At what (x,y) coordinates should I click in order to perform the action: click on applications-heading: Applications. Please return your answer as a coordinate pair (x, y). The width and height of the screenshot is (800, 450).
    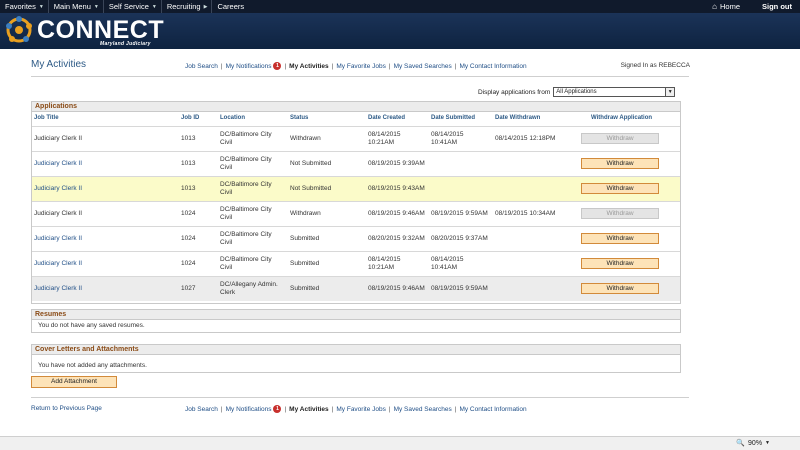
    Looking at the image, I should click on (356, 107).